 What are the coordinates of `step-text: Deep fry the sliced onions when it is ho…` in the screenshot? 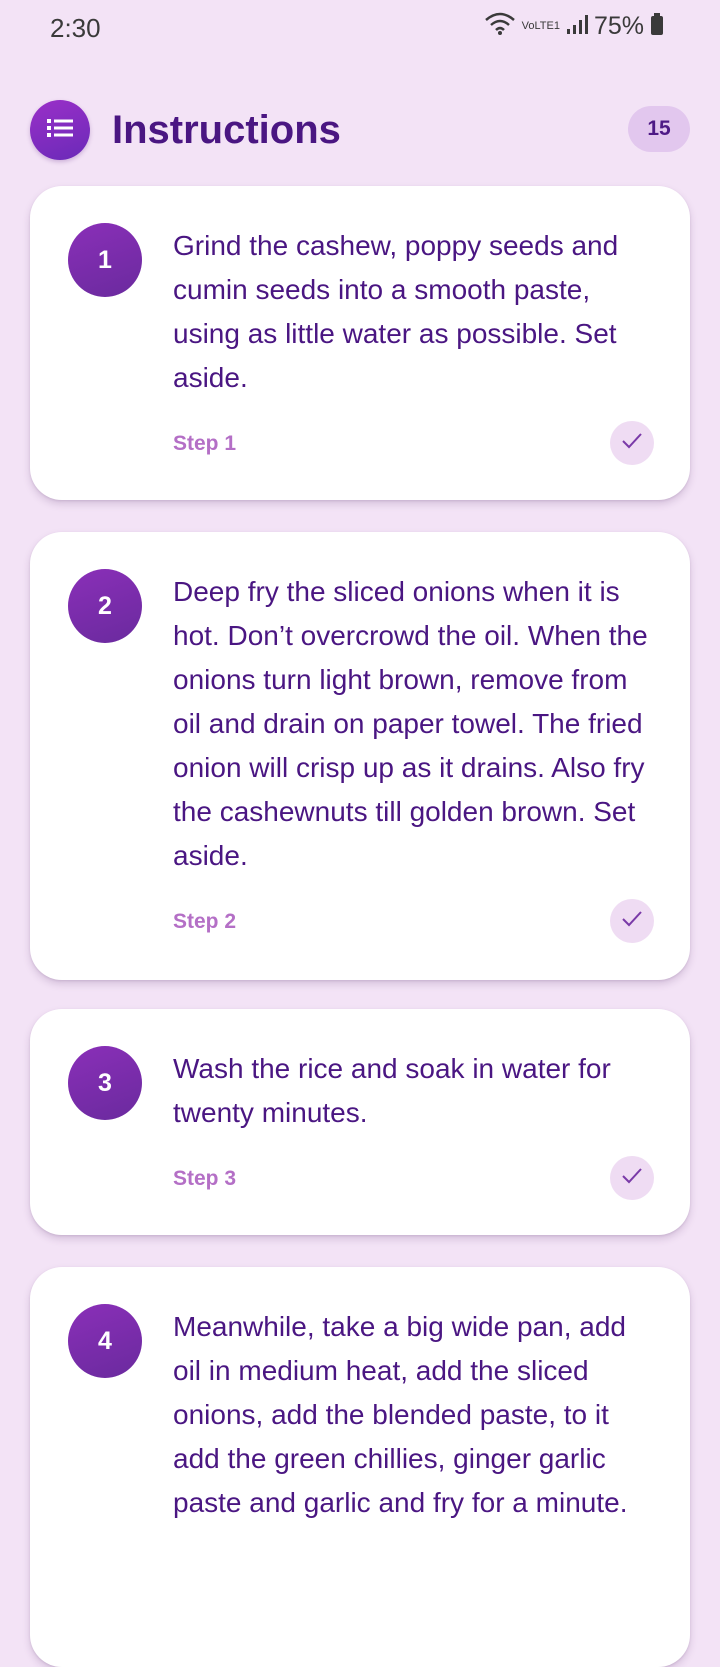 It's located at (410, 723).